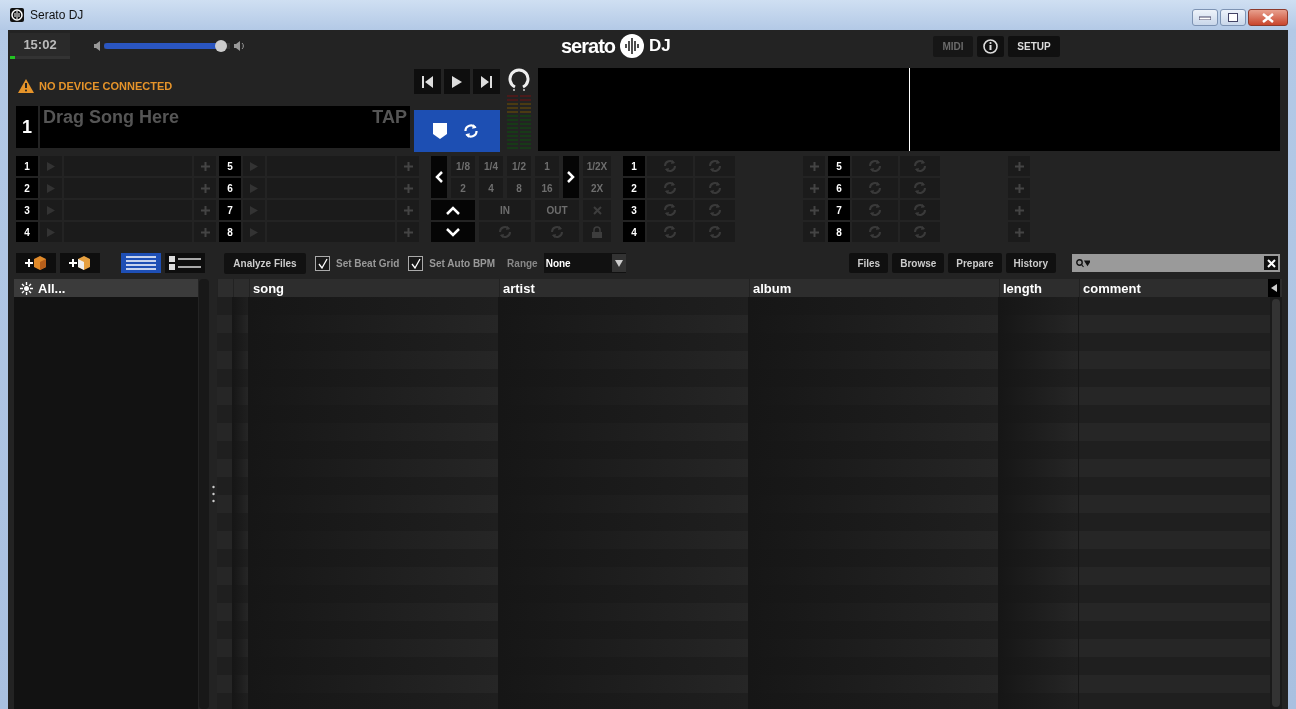  What do you see at coordinates (389, 127) in the screenshot?
I see `tap-label: TAP` at bounding box center [389, 127].